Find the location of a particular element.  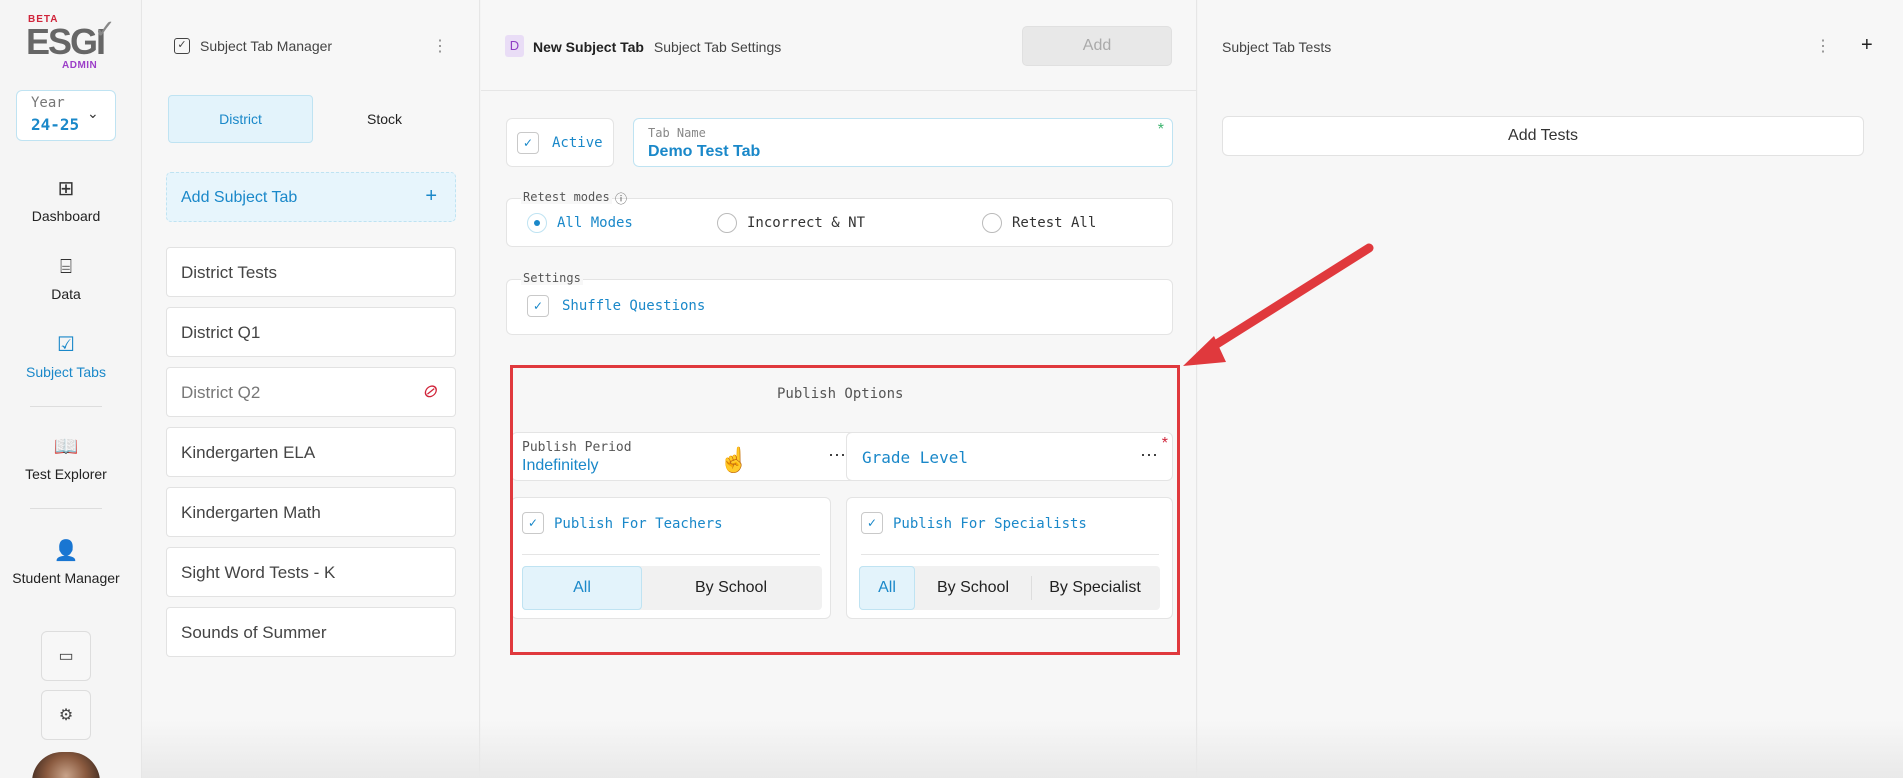

annotation-arrow is located at coordinates (1278, 304).